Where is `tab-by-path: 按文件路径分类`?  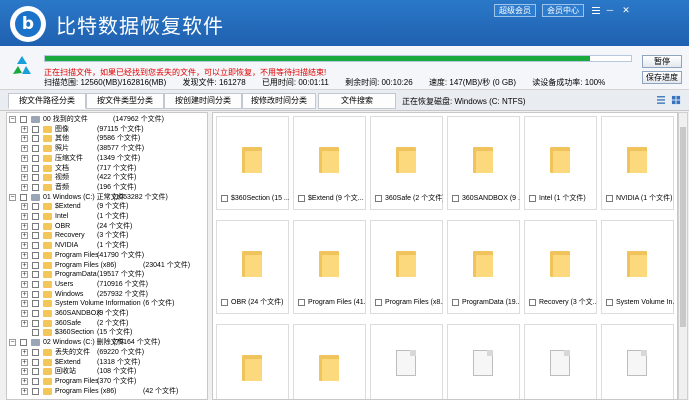
tab-by-path: 按文件路径分类 is located at coordinates (47, 101).